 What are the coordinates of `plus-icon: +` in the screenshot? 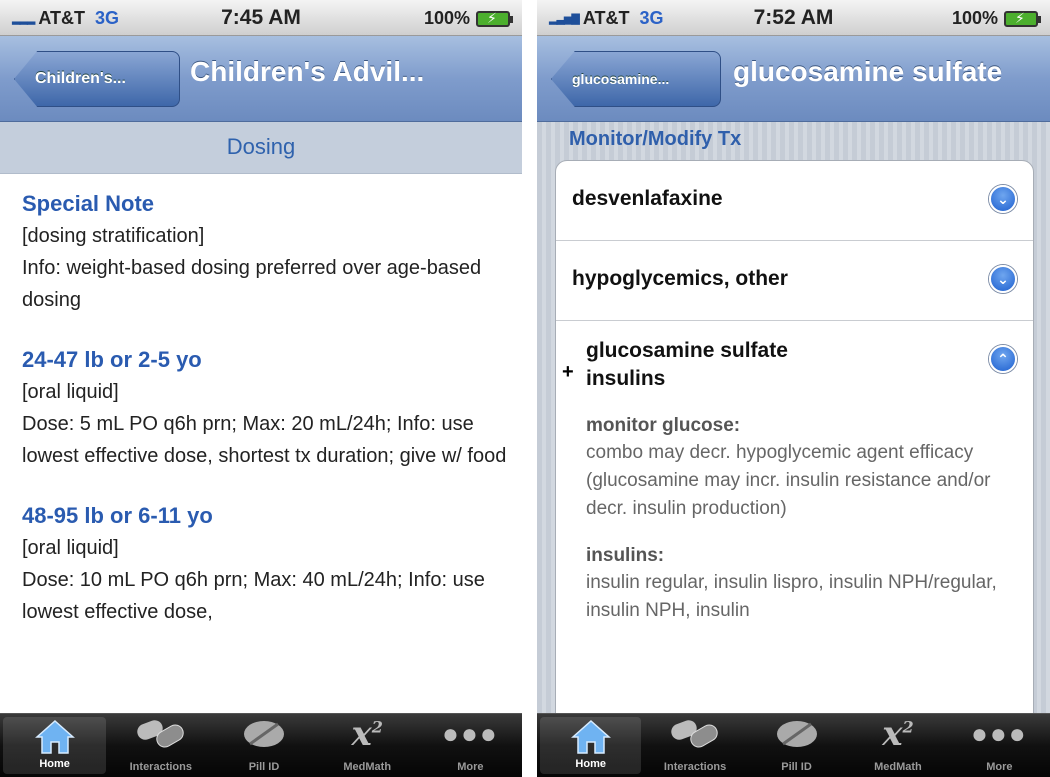 It's located at (568, 372).